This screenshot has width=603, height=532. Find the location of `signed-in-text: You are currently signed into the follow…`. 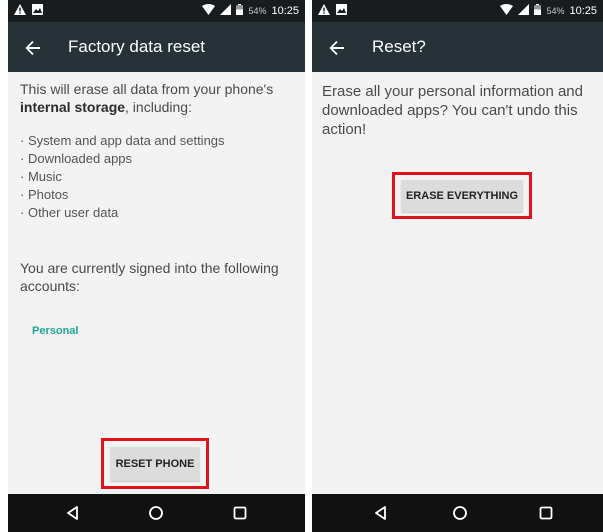

signed-in-text: You are currently signed into the follow… is located at coordinates (149, 277).